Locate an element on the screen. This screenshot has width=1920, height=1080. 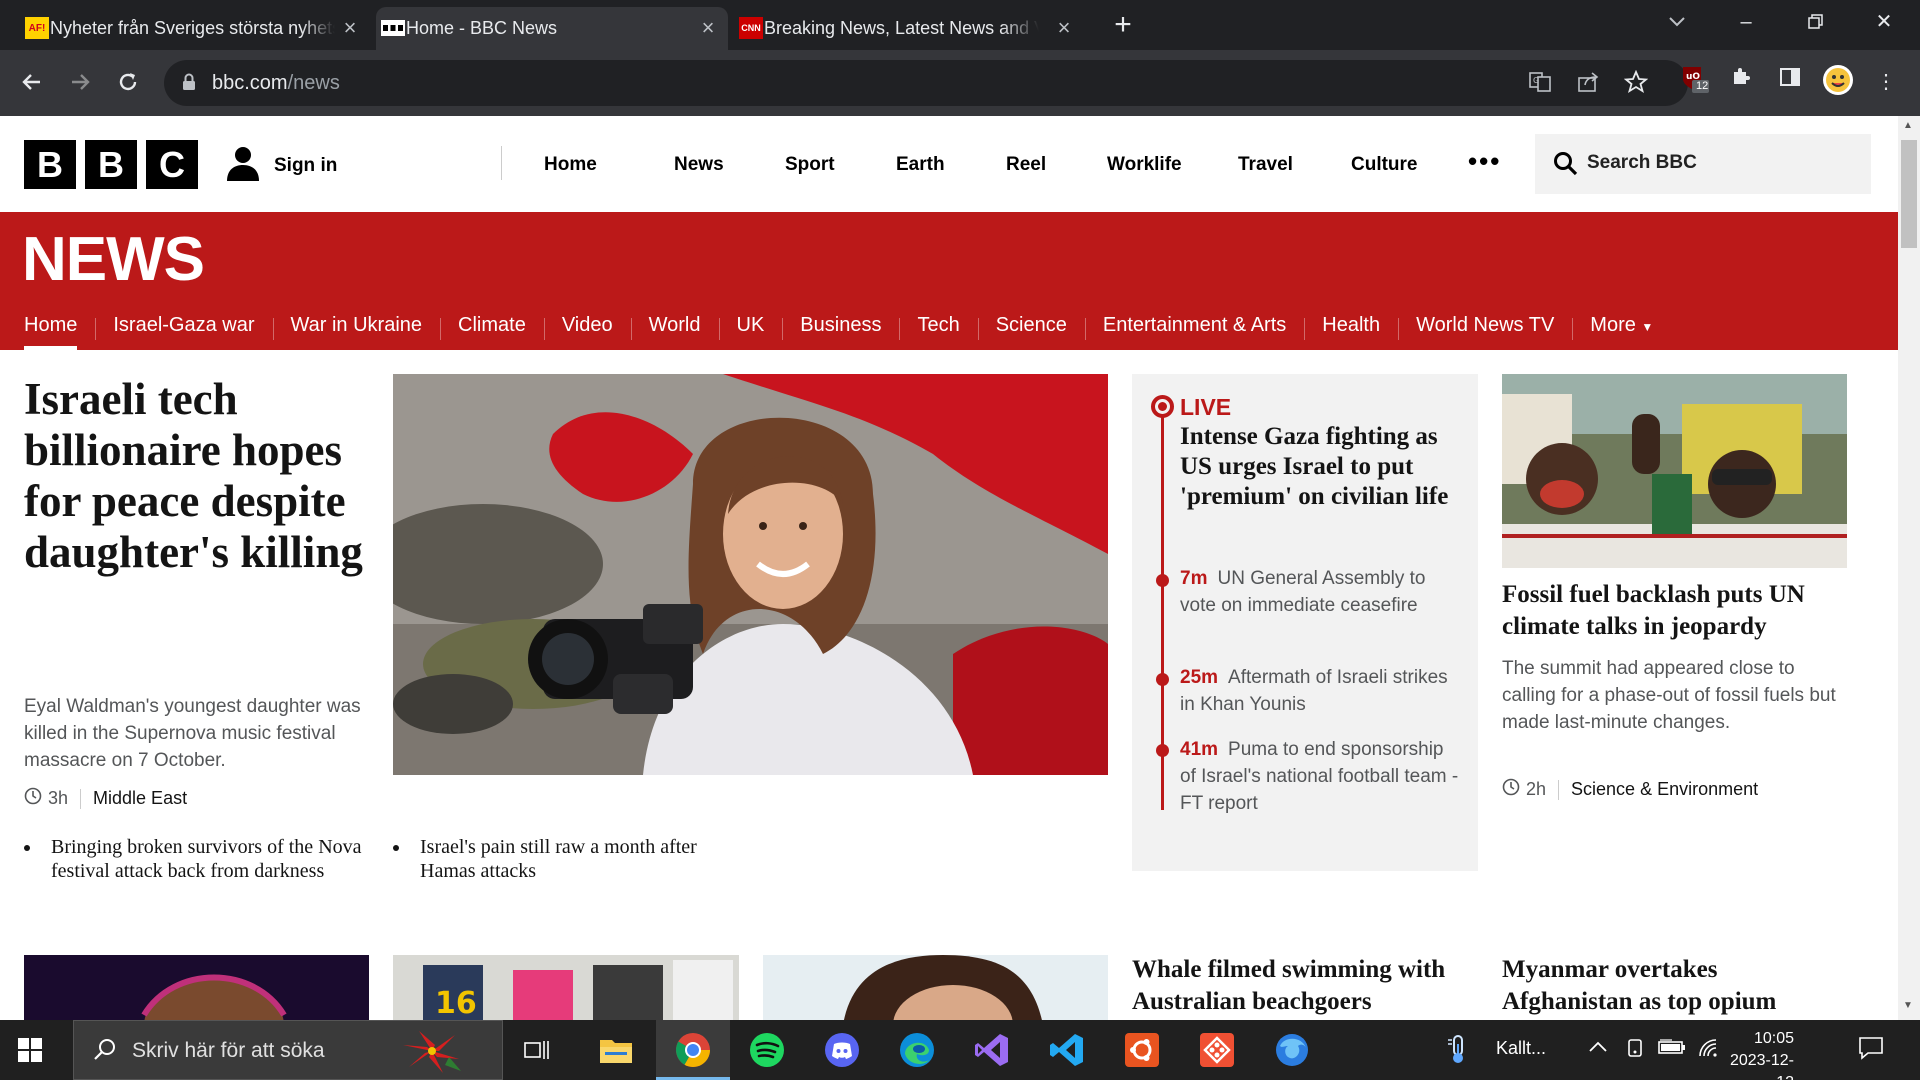
chrome-icon is located at coordinates (693, 1050).